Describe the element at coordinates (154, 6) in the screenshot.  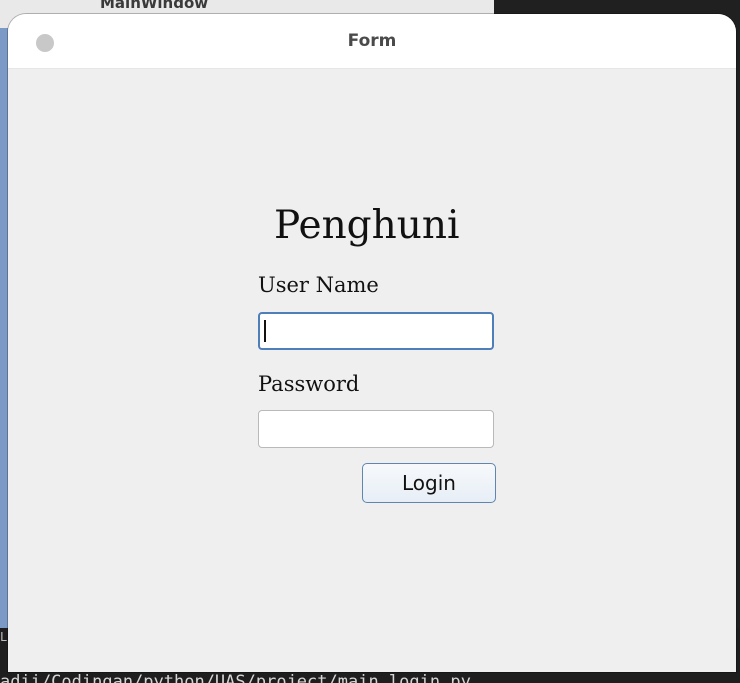
I see `background-window-title: MainWindow` at that location.